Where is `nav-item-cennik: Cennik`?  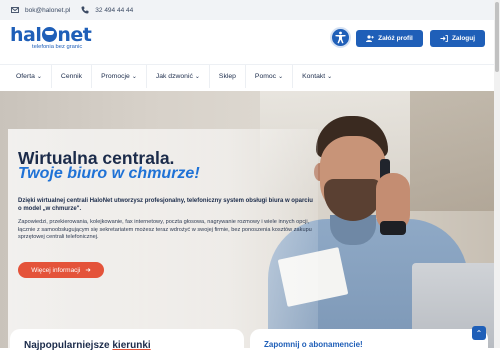
nav-item-cennik: Cennik is located at coordinates (72, 76).